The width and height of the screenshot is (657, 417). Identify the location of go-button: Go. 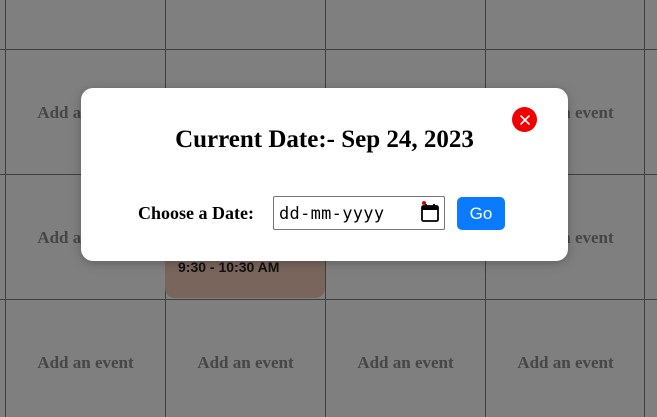
(481, 213).